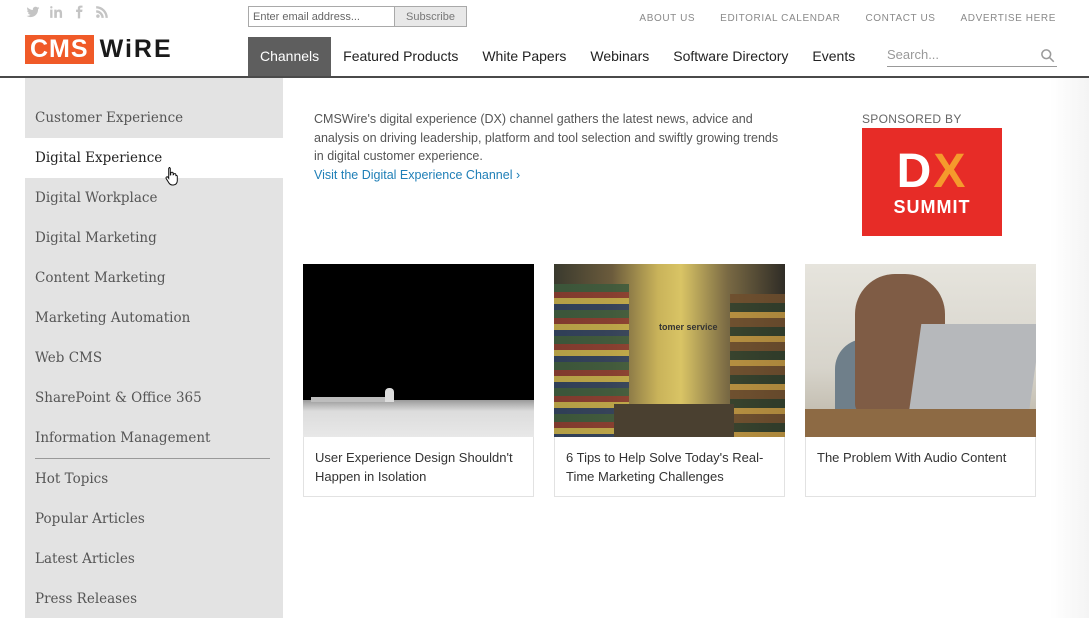 Image resolution: width=1089 pixels, height=619 pixels. I want to click on sidebar-item-press-releases: Press Releases, so click(154, 599).